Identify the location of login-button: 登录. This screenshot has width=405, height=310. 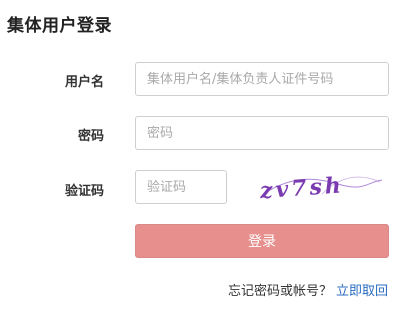
(262, 241).